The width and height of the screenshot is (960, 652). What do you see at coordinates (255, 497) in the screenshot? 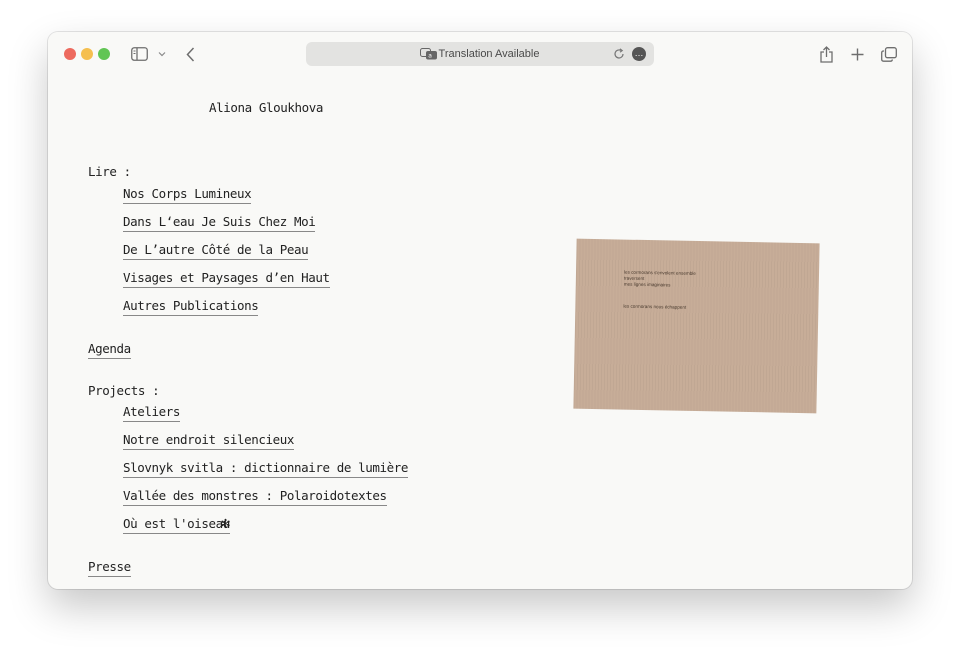
I see `link-vallee-des-monstres: Vallée des monstres : Polaroidotextes` at bounding box center [255, 497].